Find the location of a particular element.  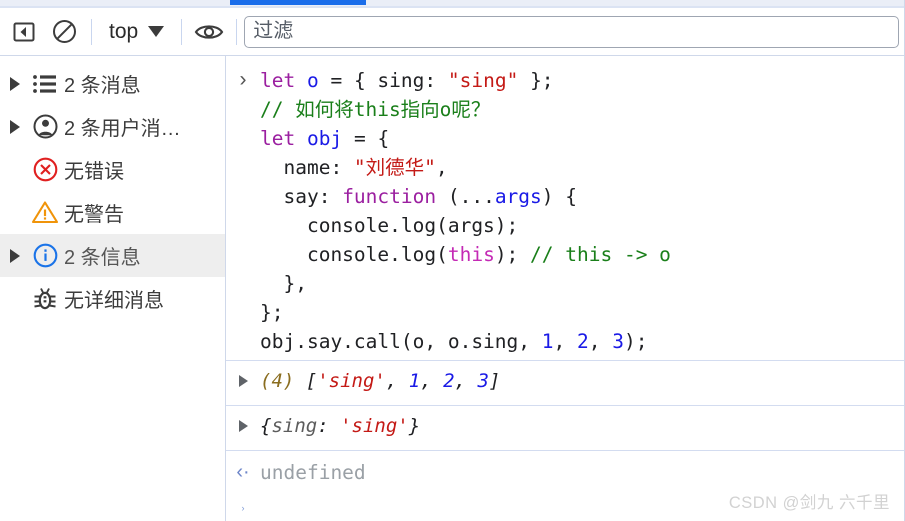

prompt-chevron-icon: › is located at coordinates (243, 79).